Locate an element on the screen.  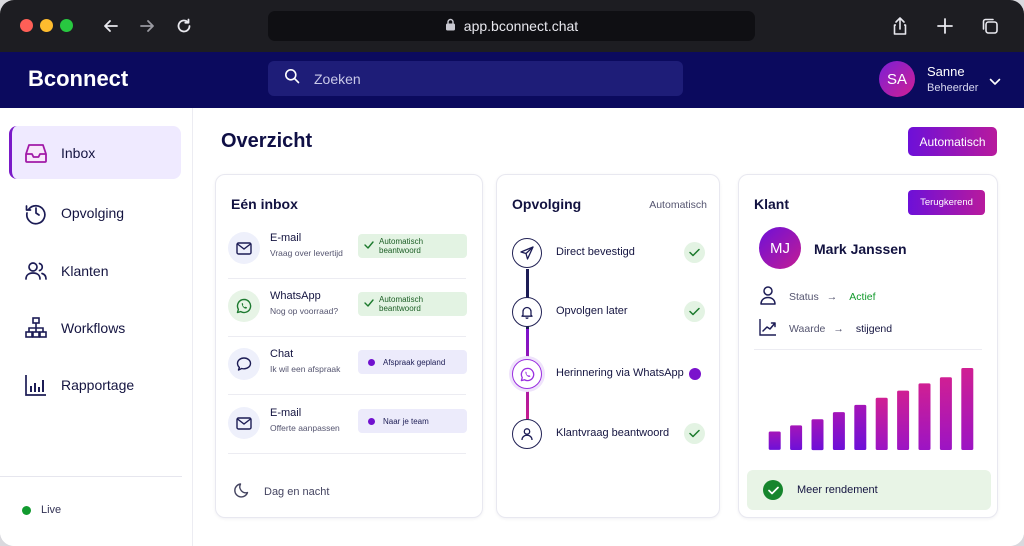
customer-value-row: Waarde → stijgend is located at coordinates (825, 328).